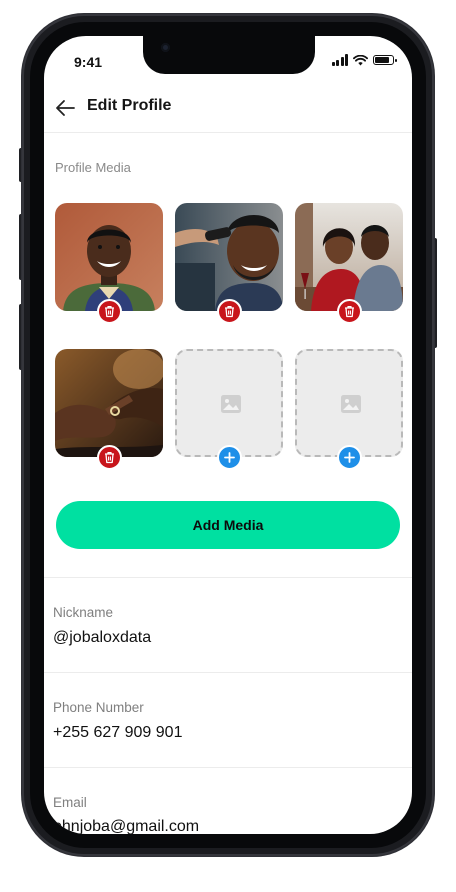 This screenshot has height=892, width=456. What do you see at coordinates (228, 525) in the screenshot?
I see `add-media-button: Add Media` at bounding box center [228, 525].